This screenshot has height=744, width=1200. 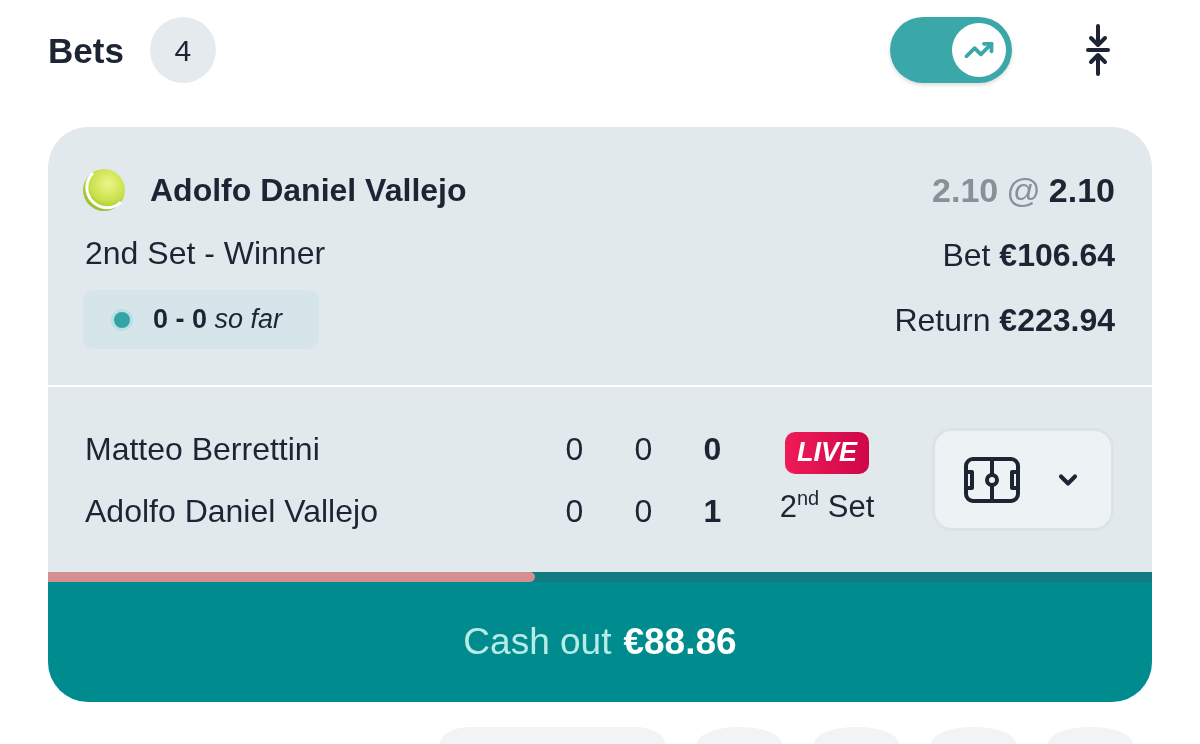 What do you see at coordinates (308, 190) in the screenshot?
I see `selection-name: Adolfo Daniel Vallejo` at bounding box center [308, 190].